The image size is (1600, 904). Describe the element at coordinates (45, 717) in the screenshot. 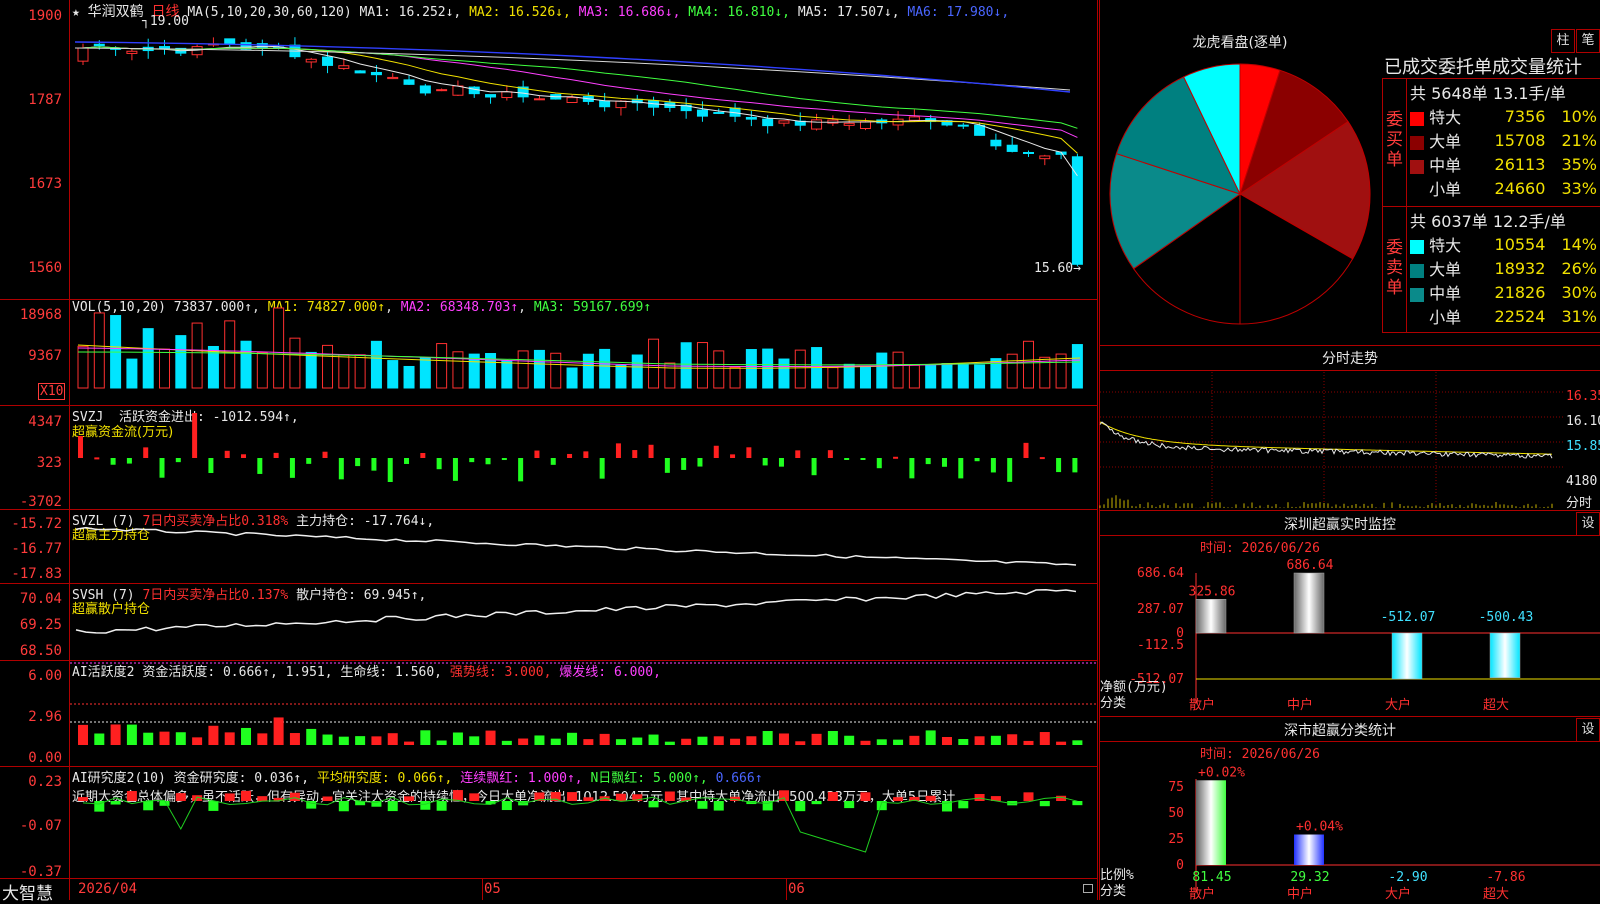

I see `ai-active-y-axis: 6.00 2.96 0.00` at that location.